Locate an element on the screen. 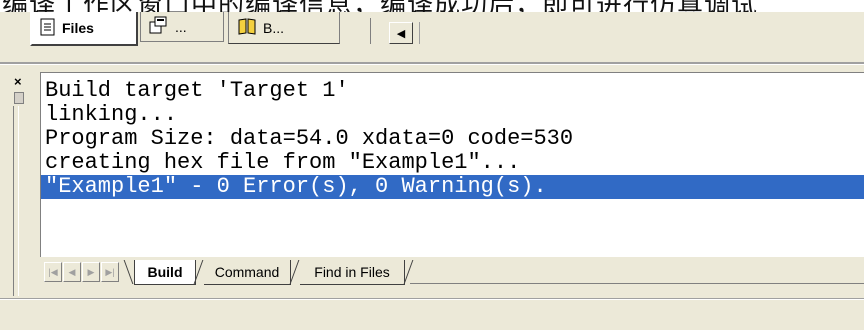  tab-find-in-files-label: Find in Files is located at coordinates (352, 272).